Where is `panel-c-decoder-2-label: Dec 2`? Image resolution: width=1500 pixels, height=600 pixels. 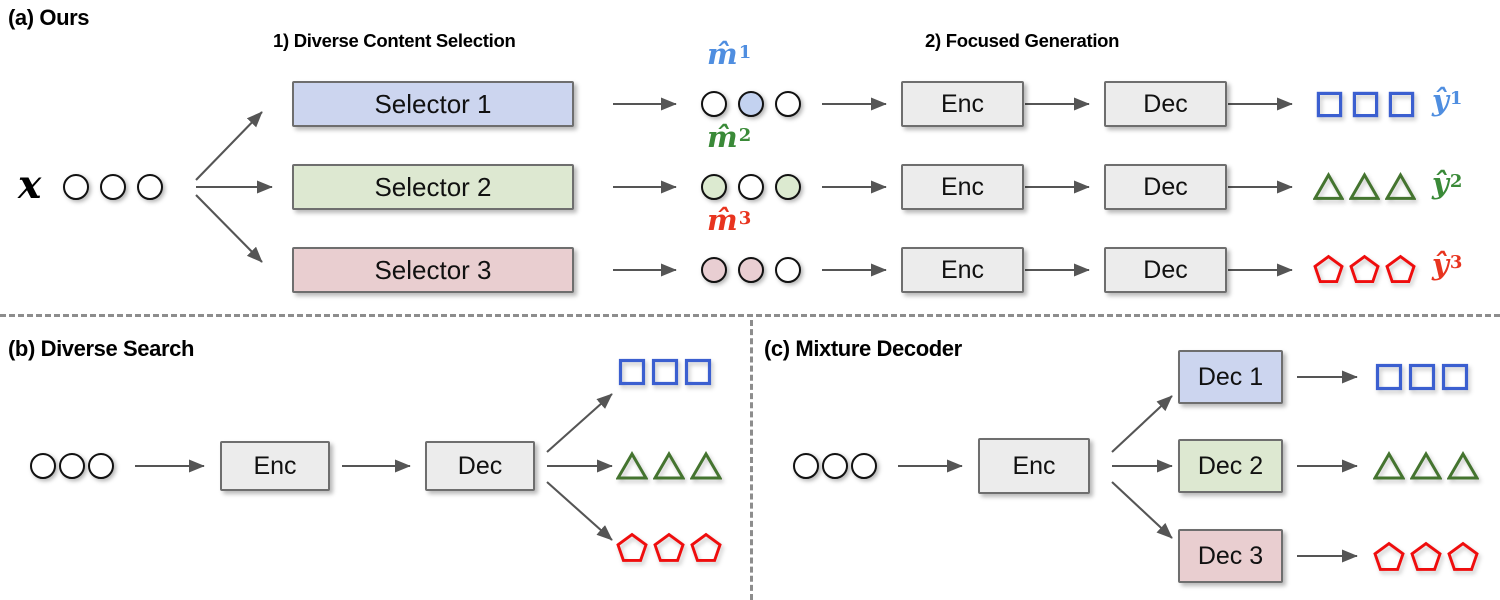
panel-c-decoder-2-label: Dec 2 is located at coordinates (1230, 465).